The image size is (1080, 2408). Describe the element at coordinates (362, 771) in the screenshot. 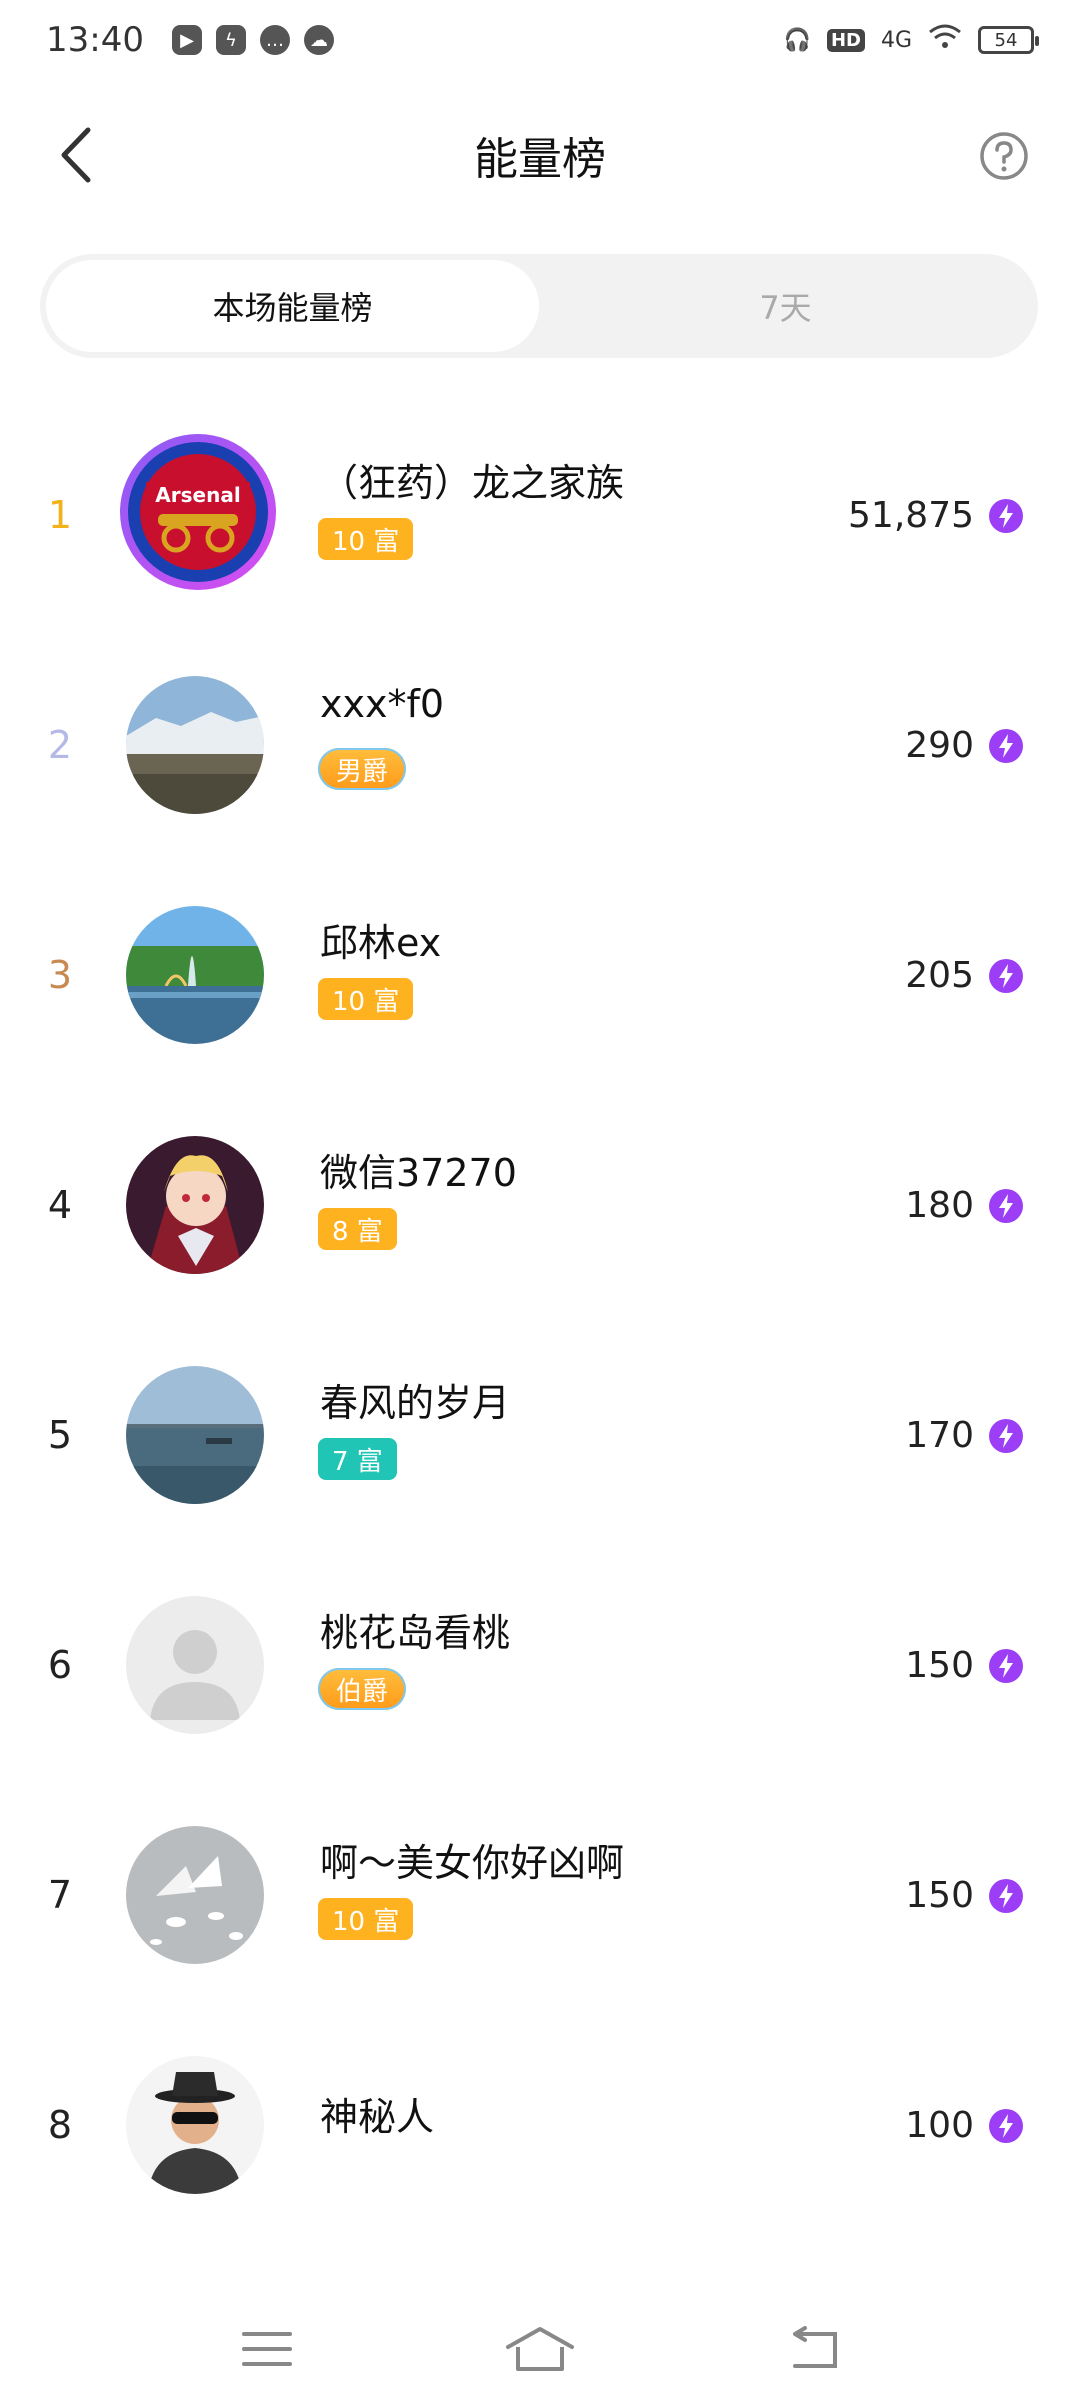

I see `badge-label: 男爵` at that location.